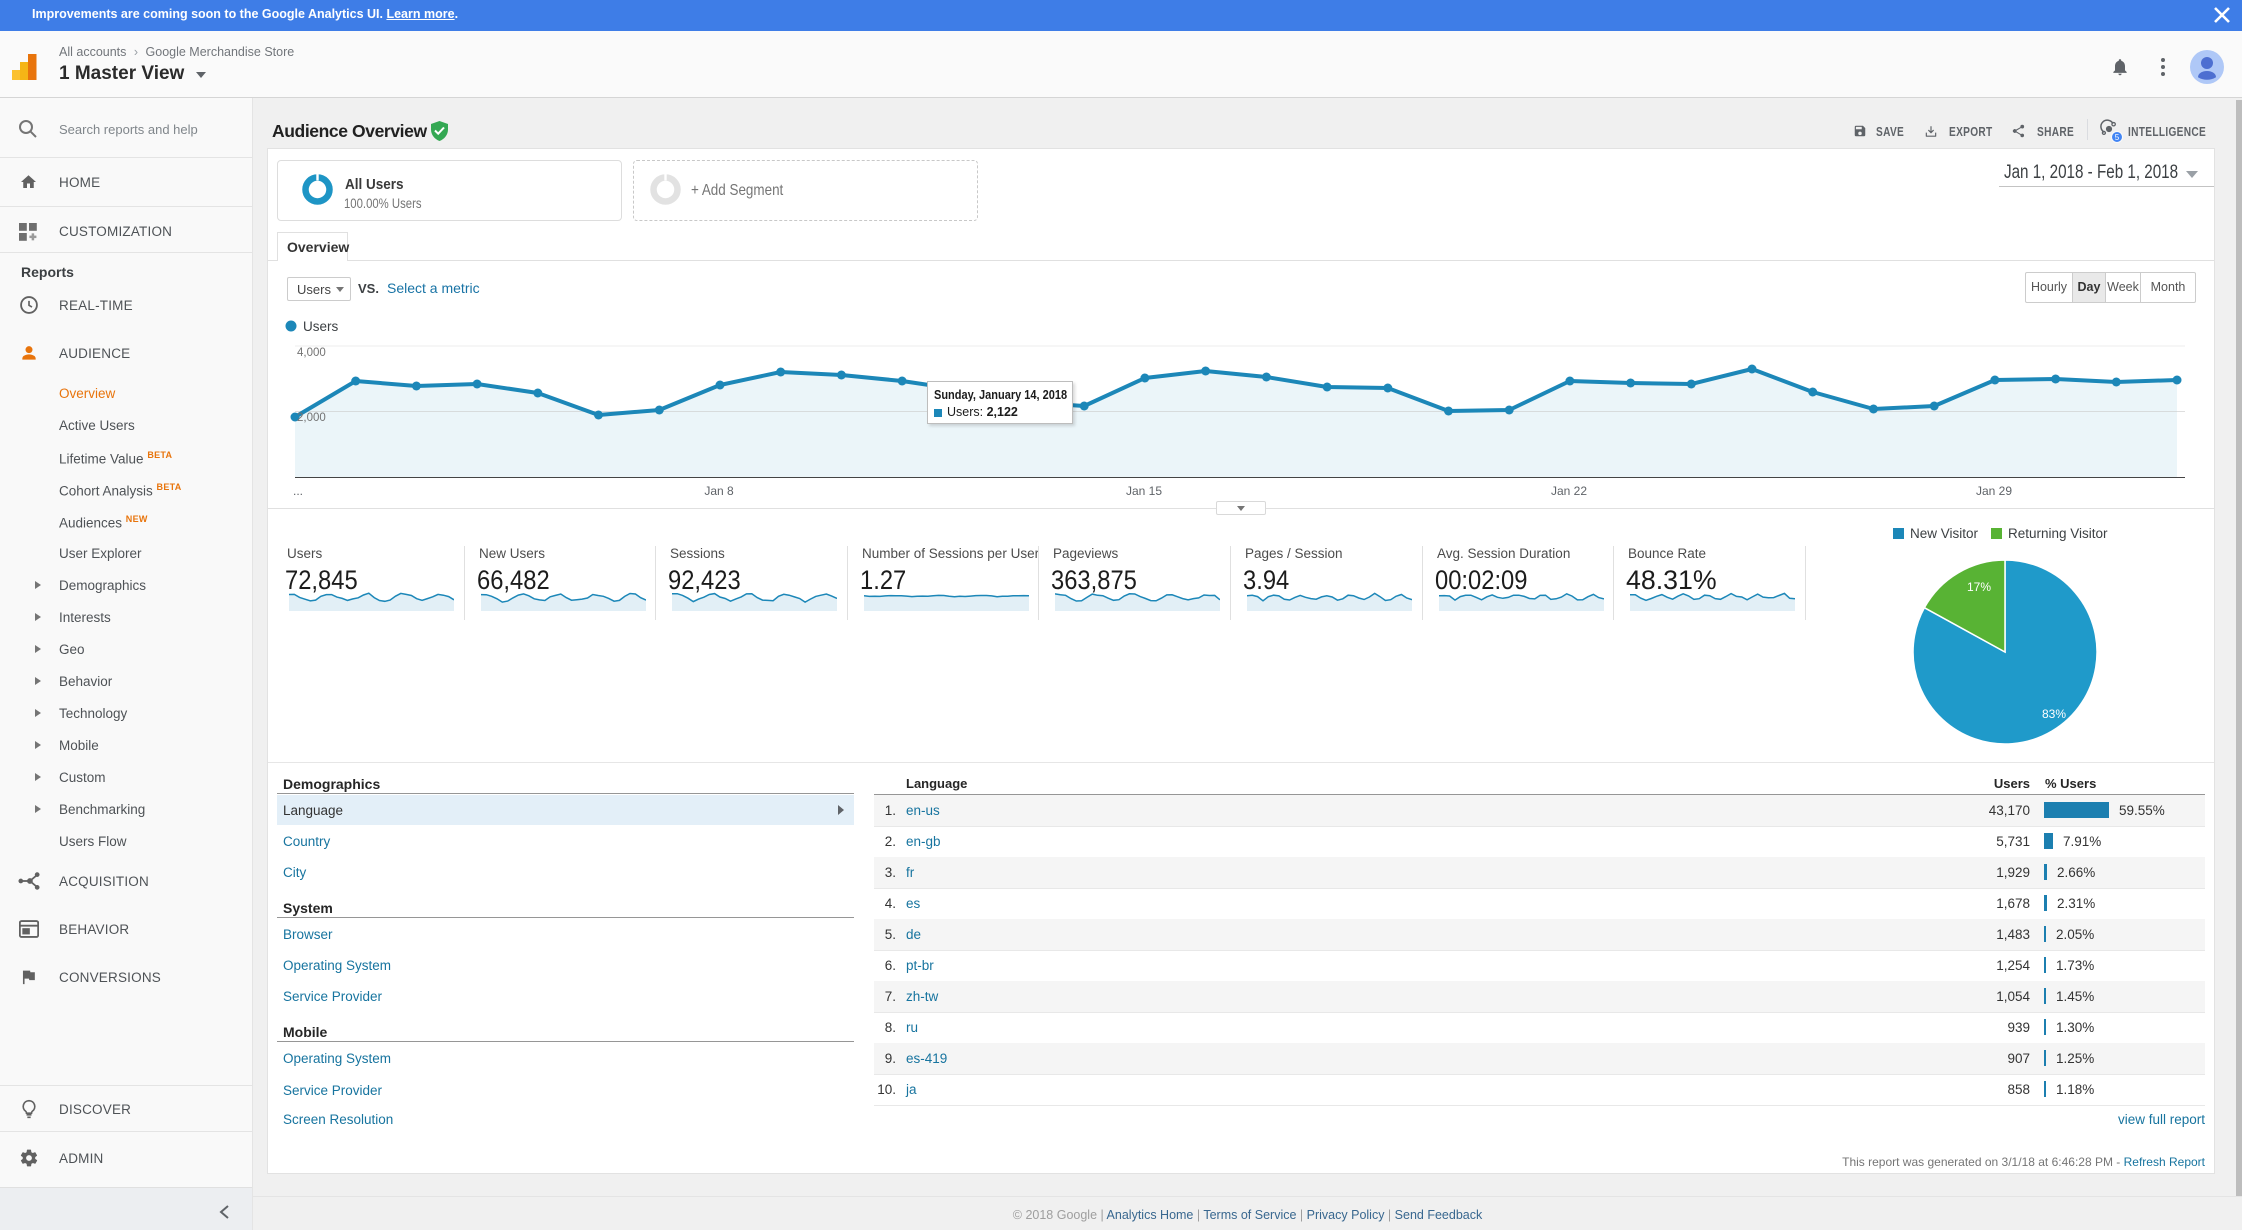  What do you see at coordinates (1569, 491) in the screenshot?
I see `svg-text: Jan 22` at bounding box center [1569, 491].